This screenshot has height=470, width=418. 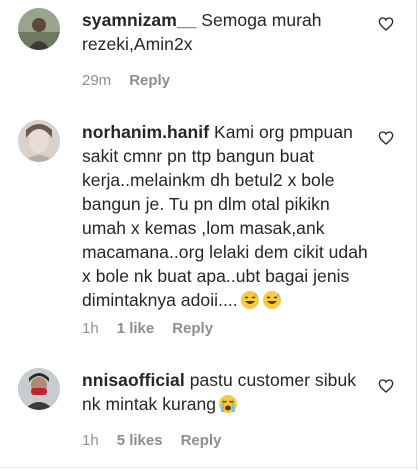 What do you see at coordinates (227, 32) in the screenshot?
I see `comment-text-block: syamnizam__ Semoga murah rezeki,Amin2x` at bounding box center [227, 32].